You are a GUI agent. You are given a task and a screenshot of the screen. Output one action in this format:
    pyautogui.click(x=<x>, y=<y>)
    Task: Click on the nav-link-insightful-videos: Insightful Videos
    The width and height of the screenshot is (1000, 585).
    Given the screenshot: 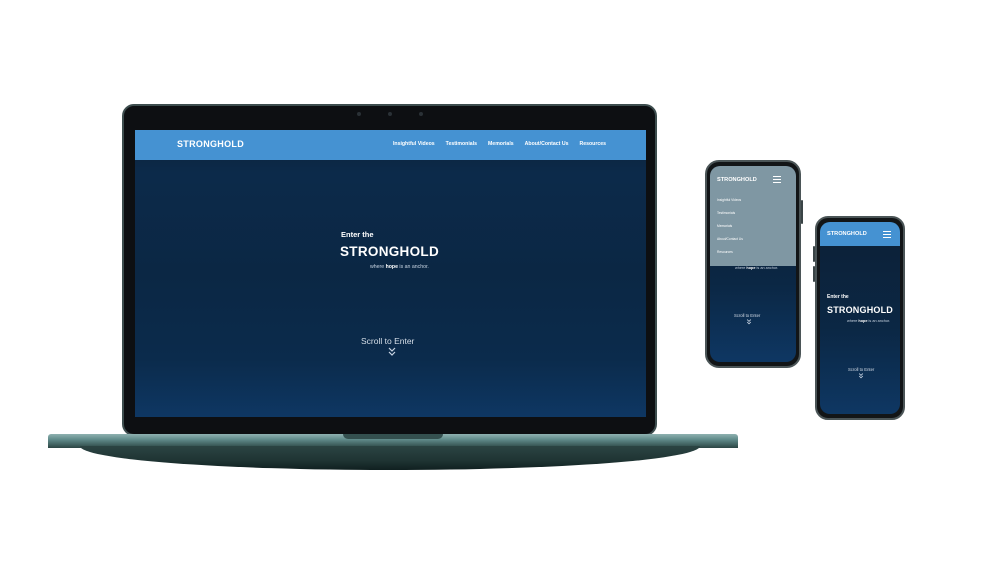 What is the action you would take?
    pyautogui.click(x=414, y=144)
    